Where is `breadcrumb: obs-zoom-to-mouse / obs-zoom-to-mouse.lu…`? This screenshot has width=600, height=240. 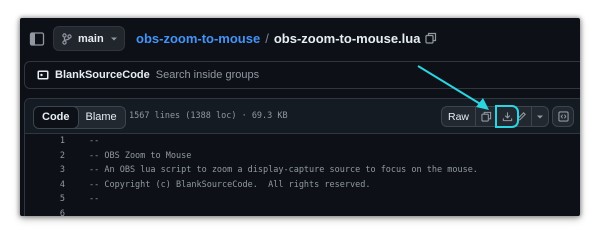
breadcrumb: obs-zoom-to-mouse / obs-zoom-to-mouse.lu… is located at coordinates (286, 38).